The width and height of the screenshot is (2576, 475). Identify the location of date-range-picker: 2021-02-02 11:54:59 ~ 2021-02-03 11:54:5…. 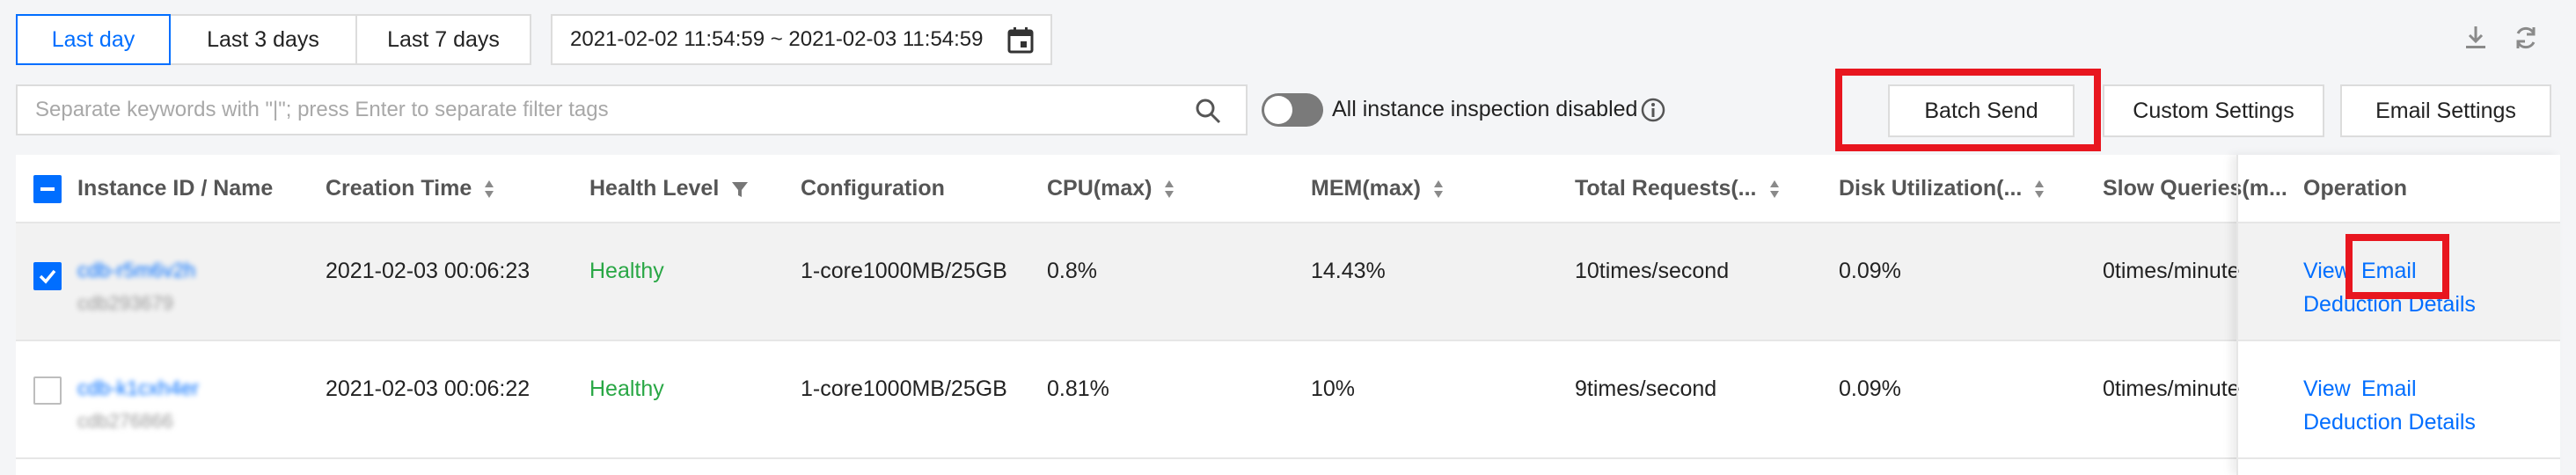
(801, 39).